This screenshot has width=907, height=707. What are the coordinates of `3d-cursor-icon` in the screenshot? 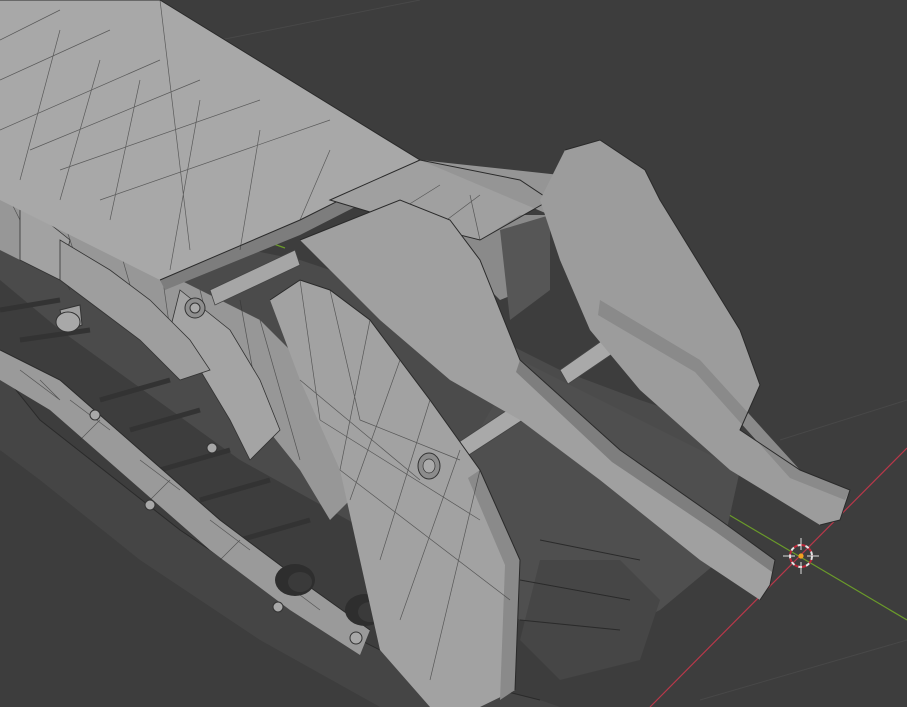 It's located at (801, 556).